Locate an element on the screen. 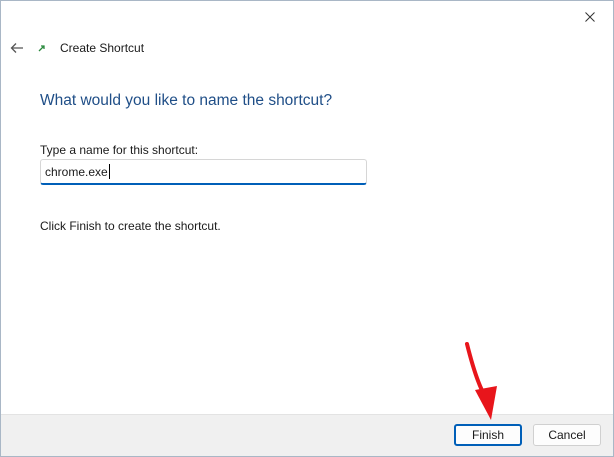  shortcut-name-value: chrome.exe is located at coordinates (76, 171).